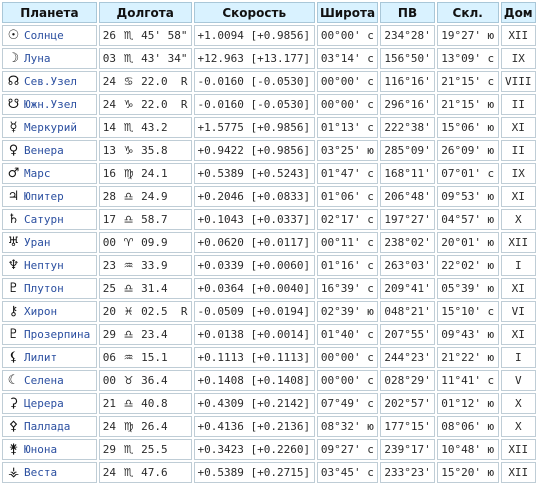  What do you see at coordinates (347, 311) in the screenshot?
I see `latitude-cell: 02°39' ю` at bounding box center [347, 311].